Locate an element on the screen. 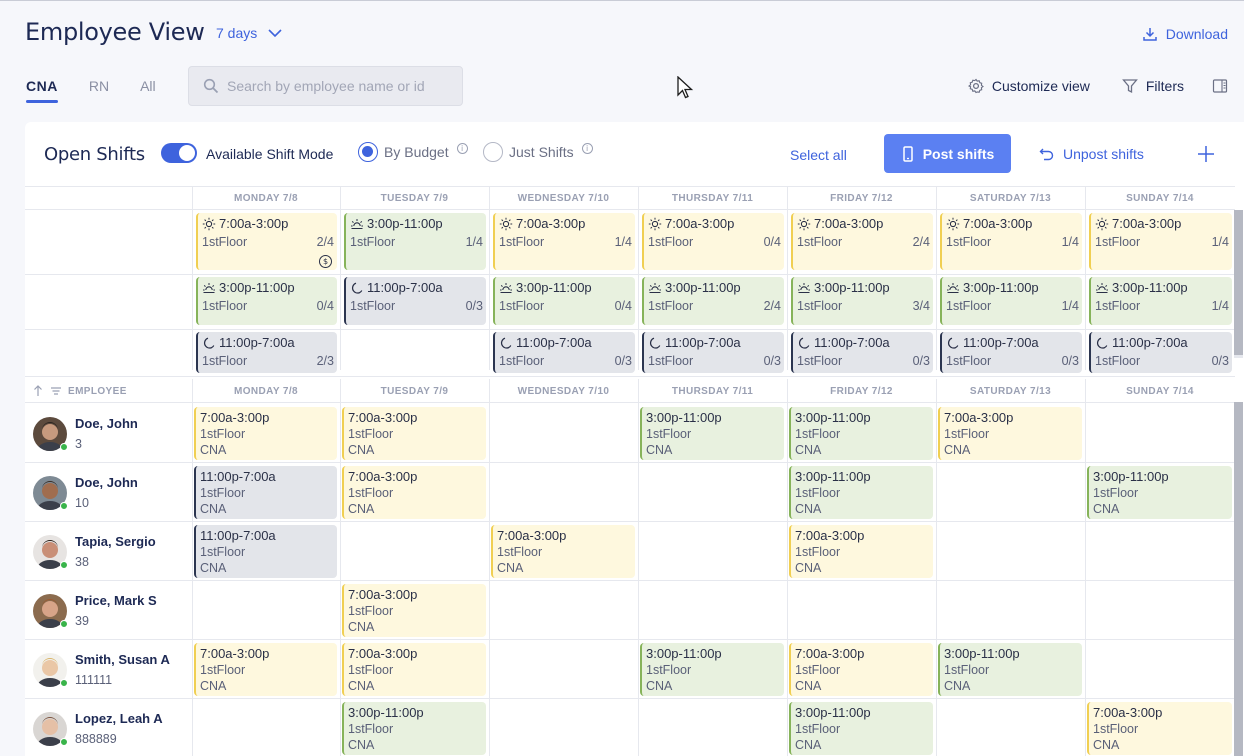 This screenshot has height=756, width=1244. radio-just-shifts: Just Shifts i is located at coordinates (538, 152).